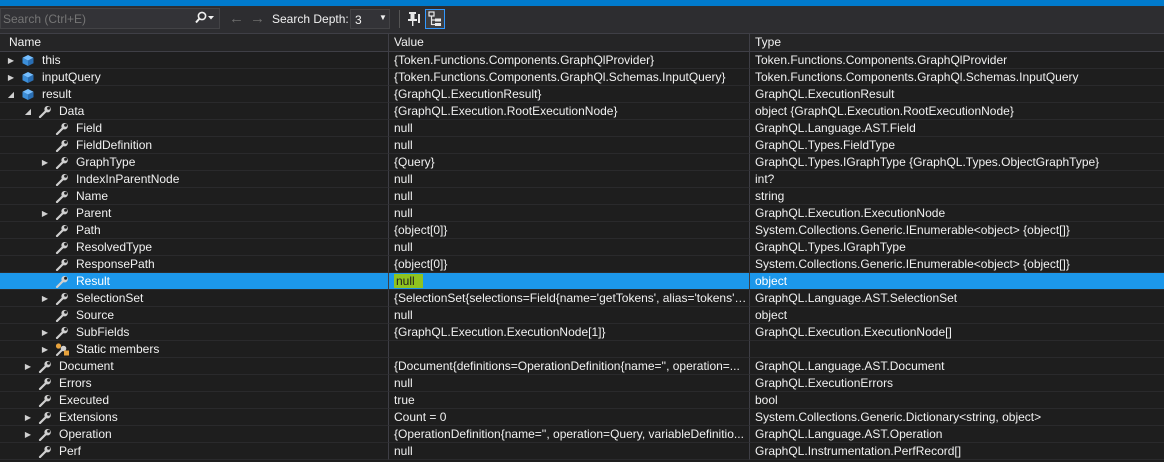 Image resolution: width=1164 pixels, height=462 pixels. Describe the element at coordinates (569, 349) in the screenshot. I see `value-cell` at that location.